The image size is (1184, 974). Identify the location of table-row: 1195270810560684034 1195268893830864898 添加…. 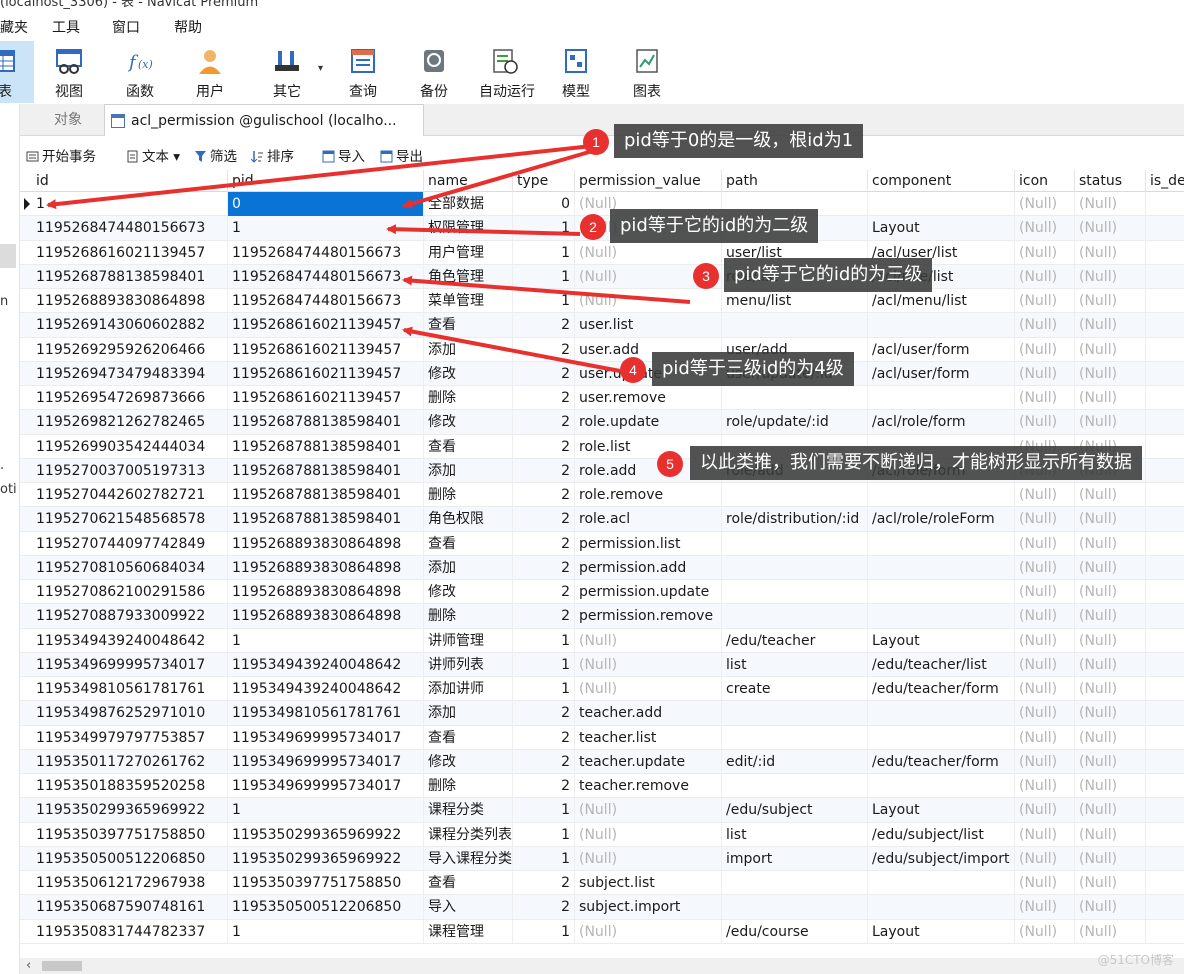
(602, 567).